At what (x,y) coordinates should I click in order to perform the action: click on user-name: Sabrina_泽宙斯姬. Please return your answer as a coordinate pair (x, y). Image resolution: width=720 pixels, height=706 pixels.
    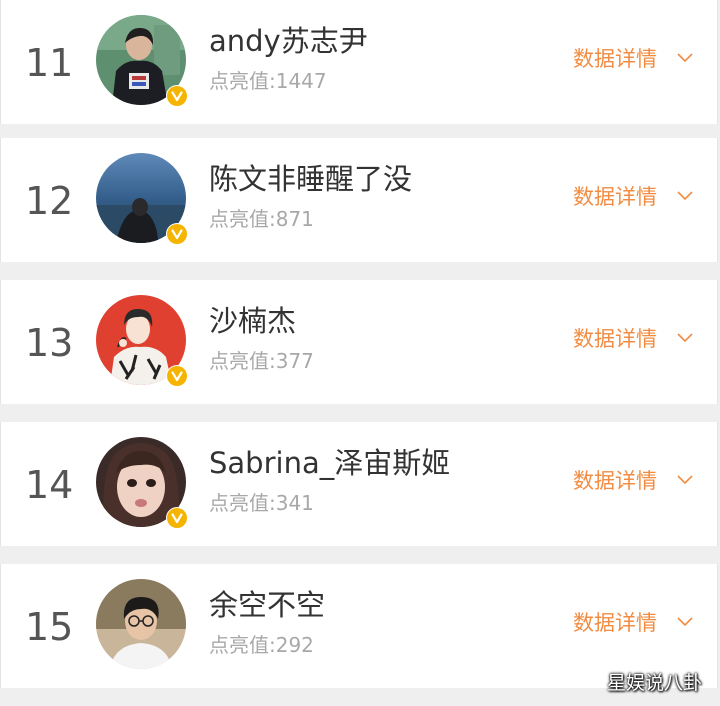
    Looking at the image, I should click on (329, 463).